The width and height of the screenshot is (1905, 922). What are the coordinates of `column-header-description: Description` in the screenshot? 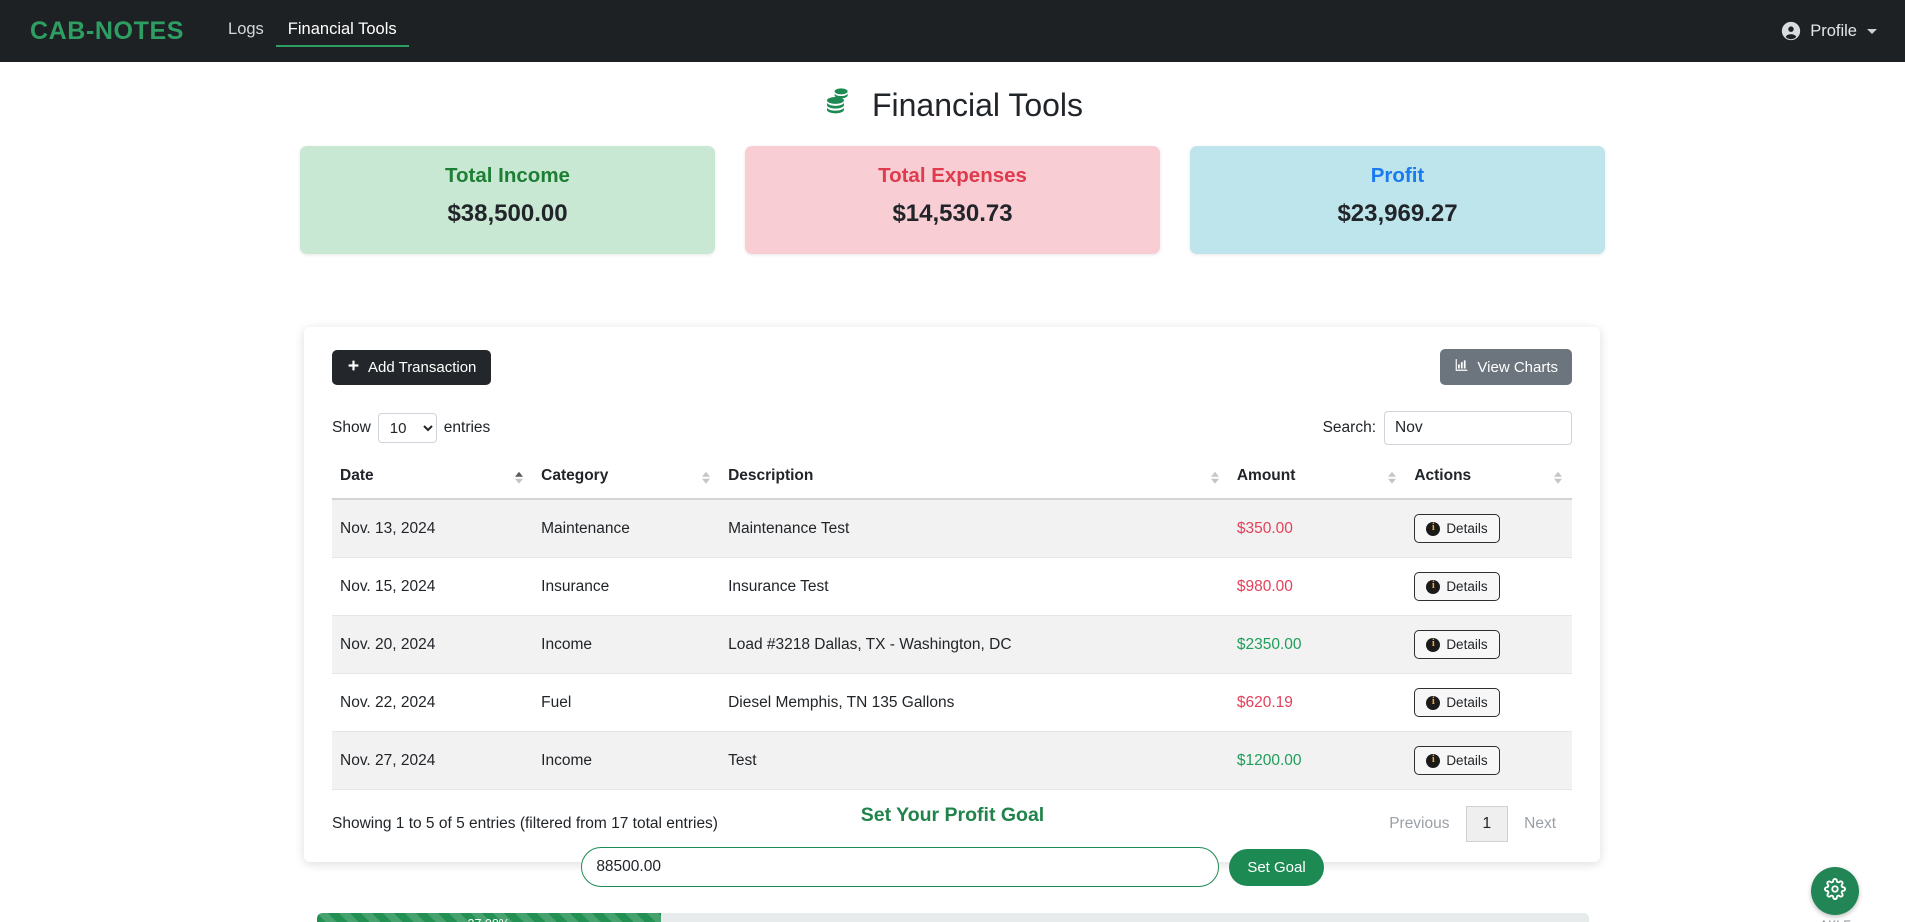 It's located at (974, 479).